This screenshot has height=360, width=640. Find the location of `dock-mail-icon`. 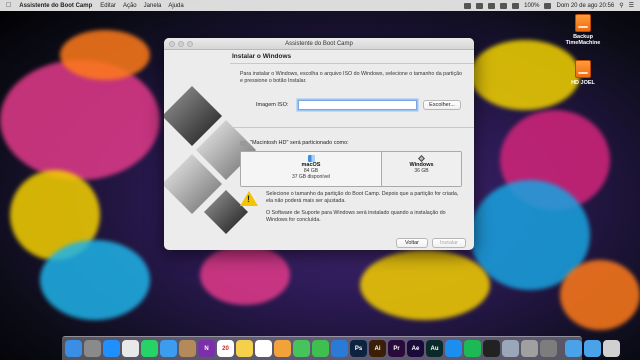

dock-mail-icon is located at coordinates (168, 348).